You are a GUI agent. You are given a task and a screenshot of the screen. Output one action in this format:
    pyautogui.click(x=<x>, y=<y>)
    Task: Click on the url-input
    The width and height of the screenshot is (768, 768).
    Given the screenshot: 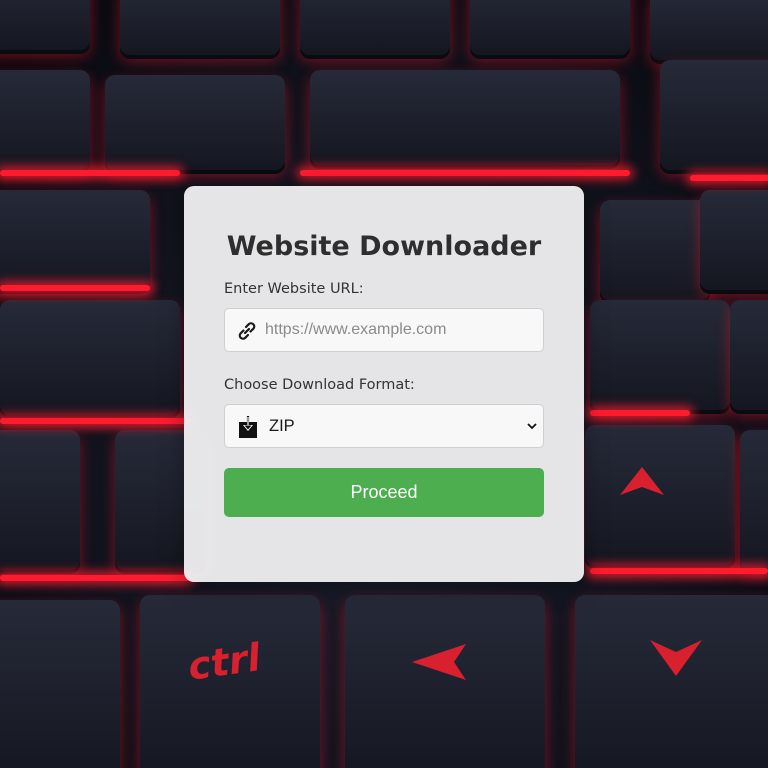 What is the action you would take?
    pyautogui.click(x=400, y=330)
    